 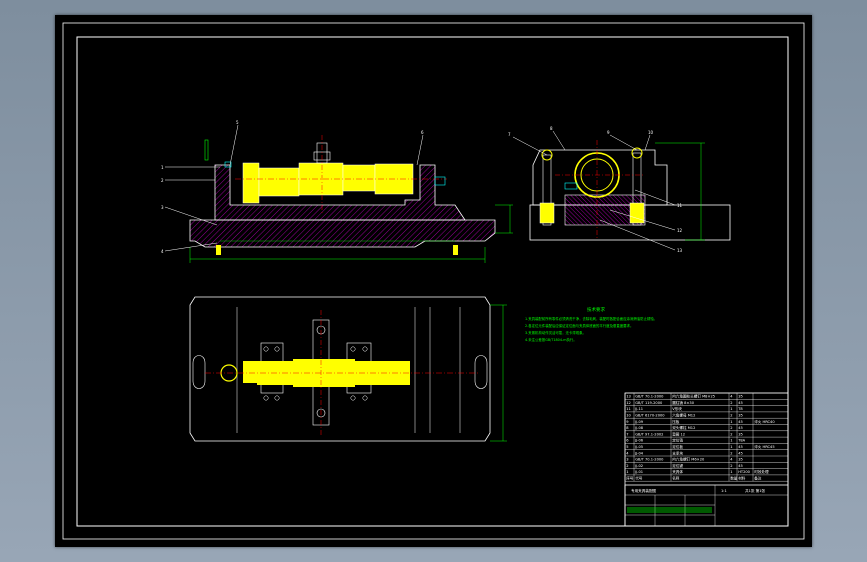 What do you see at coordinates (628, 409) in the screenshot?
I see `bom-cell: 11` at bounding box center [628, 409].